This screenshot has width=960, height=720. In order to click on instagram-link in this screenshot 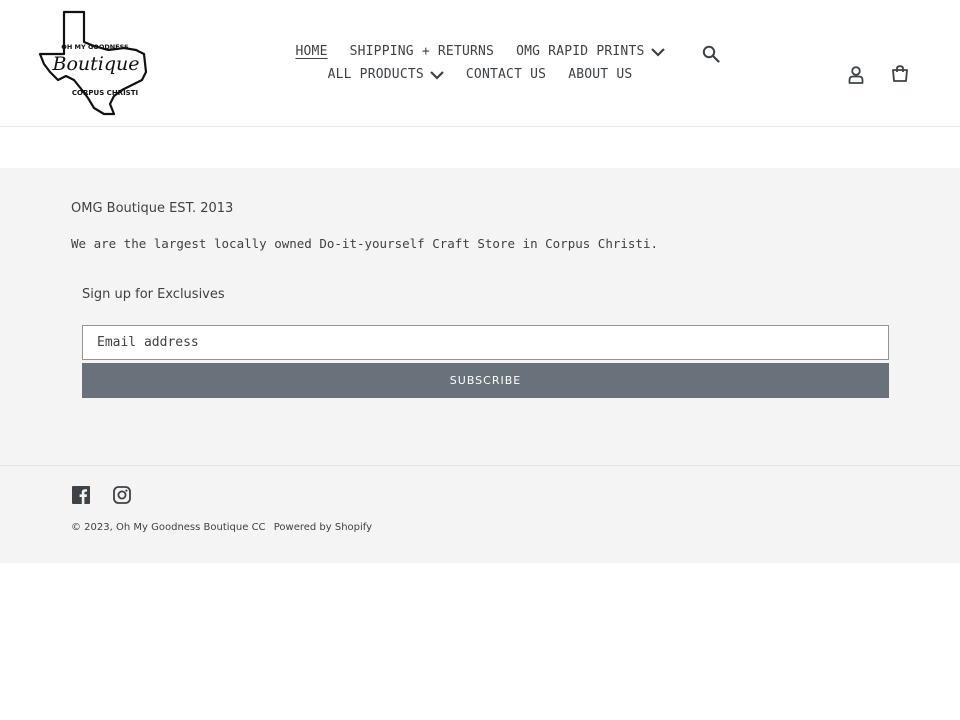, I will do `click(122, 495)`.